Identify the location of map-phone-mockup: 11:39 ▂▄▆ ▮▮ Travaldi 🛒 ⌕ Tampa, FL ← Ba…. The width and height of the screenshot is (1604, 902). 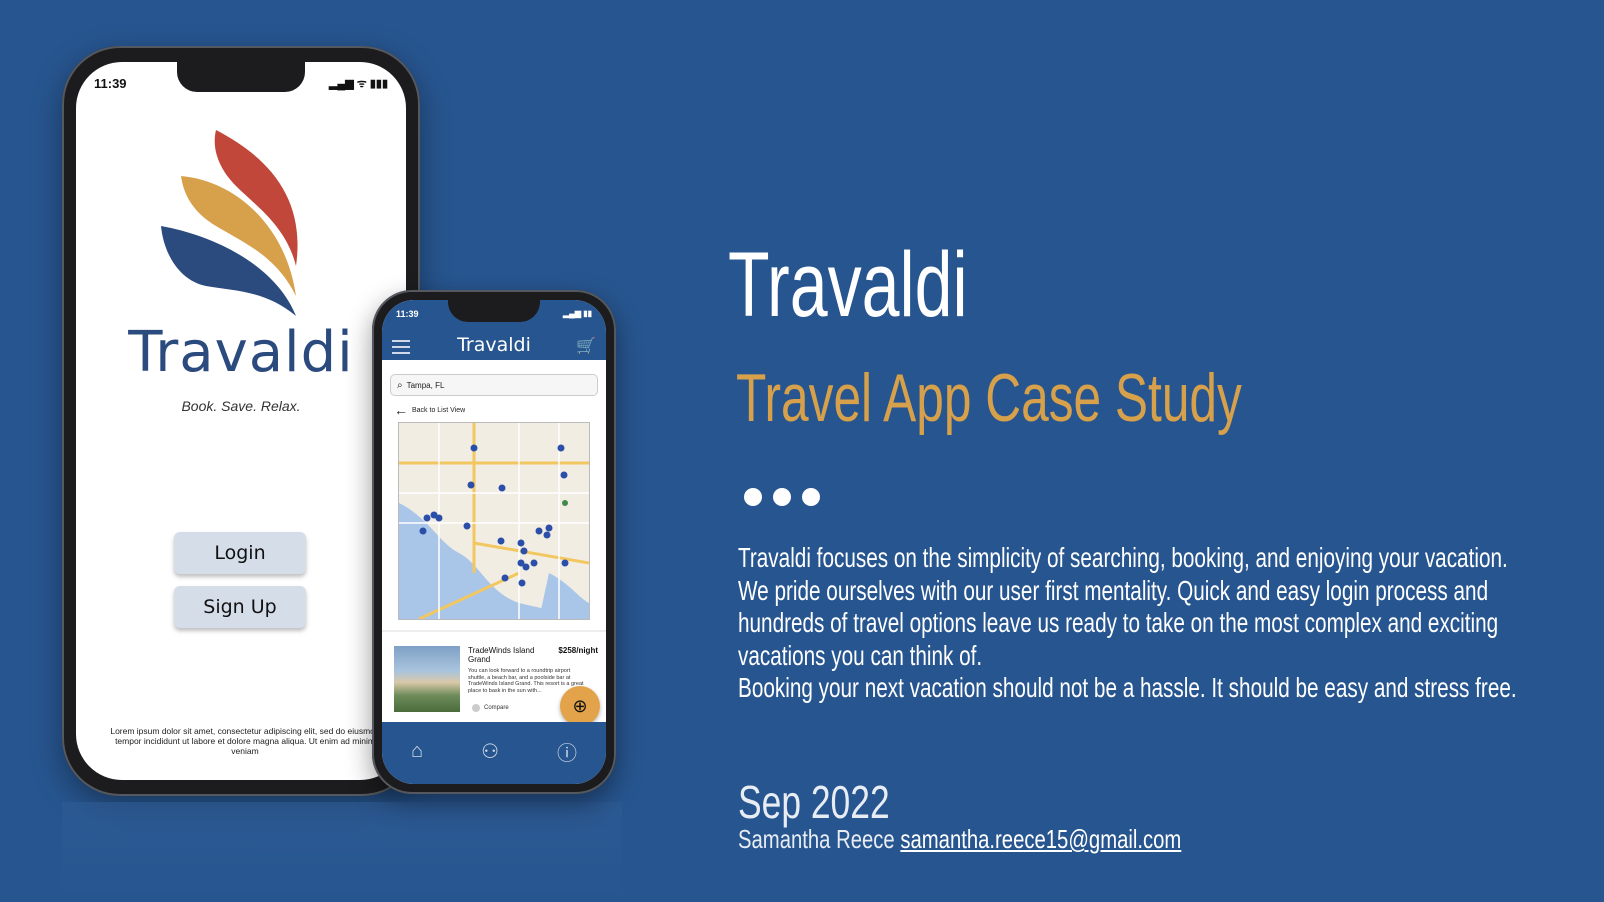
(494, 542).